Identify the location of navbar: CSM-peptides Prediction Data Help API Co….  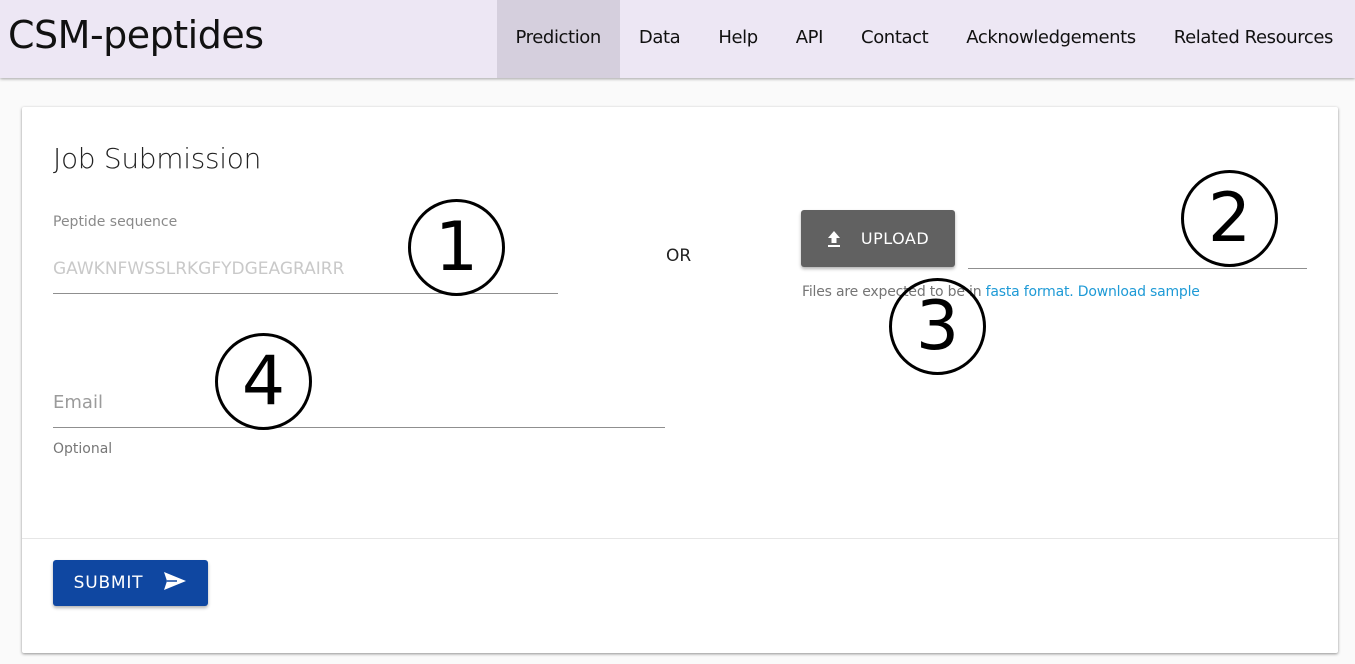
(677, 39).